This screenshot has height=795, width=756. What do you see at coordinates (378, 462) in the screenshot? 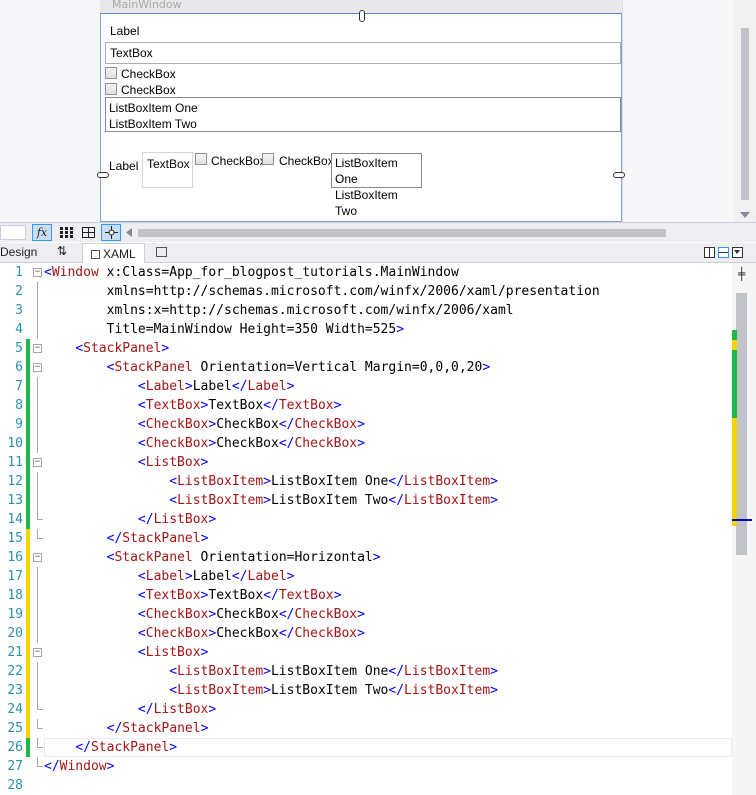
I see `code-line: 11 − <ListBox>` at bounding box center [378, 462].